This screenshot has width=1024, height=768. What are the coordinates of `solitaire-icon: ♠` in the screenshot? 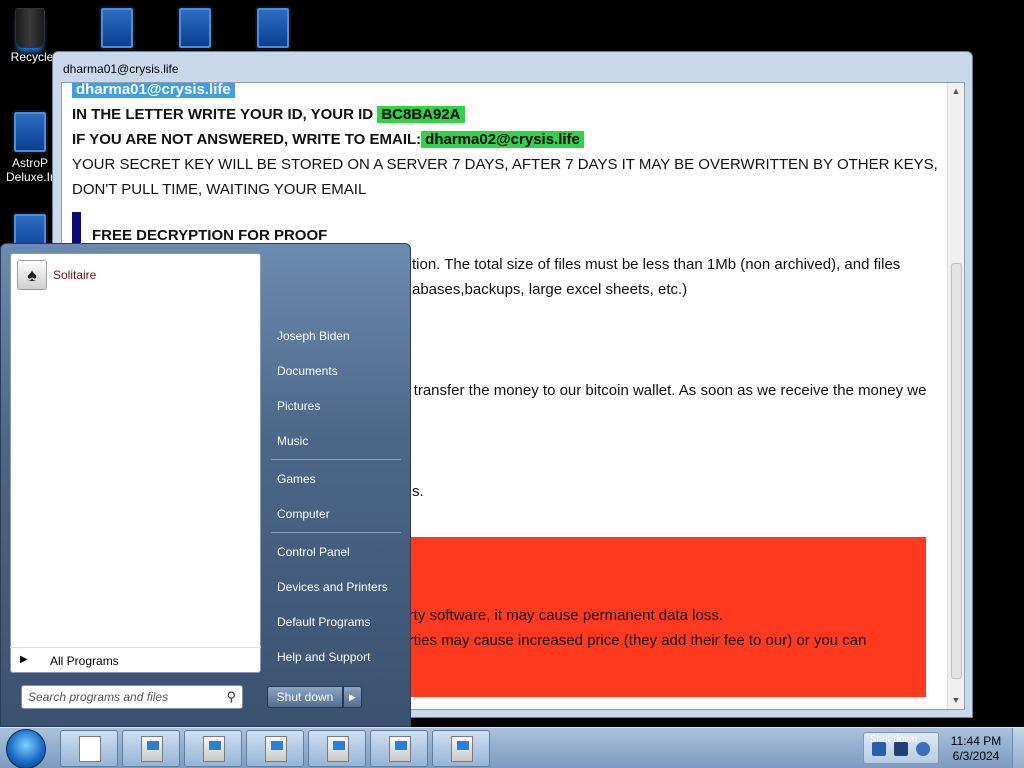 It's located at (32, 275).